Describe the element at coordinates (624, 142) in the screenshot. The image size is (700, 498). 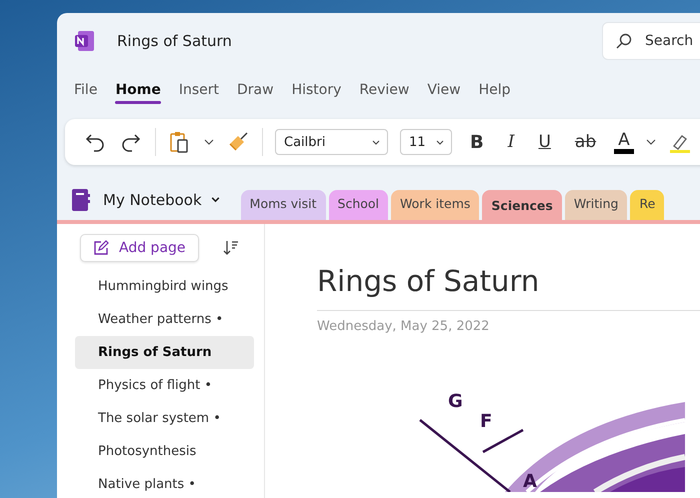
I see `font-color-button: A` at that location.